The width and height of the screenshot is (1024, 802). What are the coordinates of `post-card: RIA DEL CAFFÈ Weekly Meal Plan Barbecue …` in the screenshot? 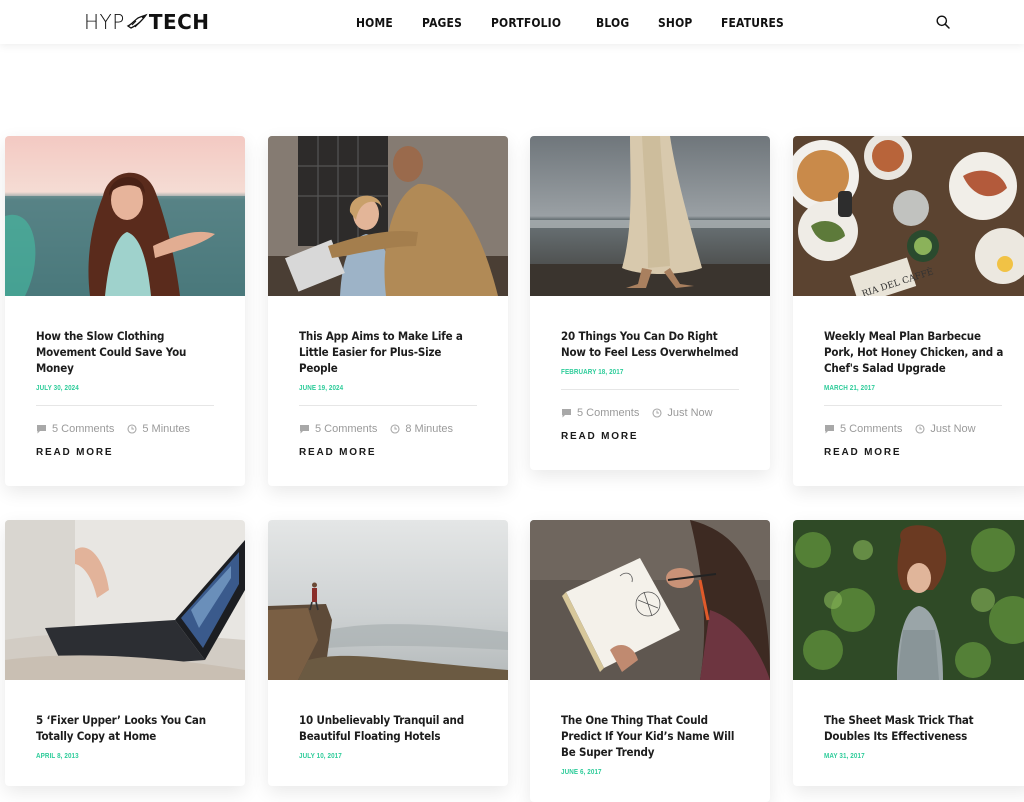 It's located at (908, 311).